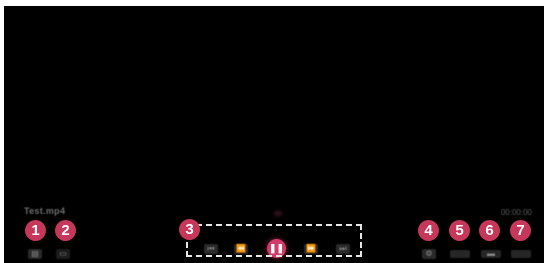 This screenshot has width=549, height=263. I want to click on playlist-button: ▤, so click(35, 254).